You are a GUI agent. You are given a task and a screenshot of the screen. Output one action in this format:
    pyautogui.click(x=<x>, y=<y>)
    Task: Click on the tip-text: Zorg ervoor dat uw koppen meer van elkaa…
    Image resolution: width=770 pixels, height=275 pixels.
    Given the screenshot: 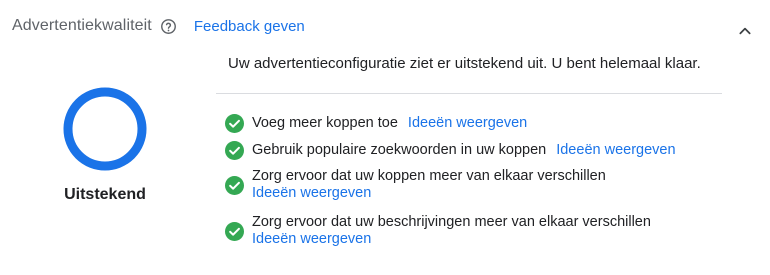 What is the action you would take?
    pyautogui.click(x=429, y=176)
    